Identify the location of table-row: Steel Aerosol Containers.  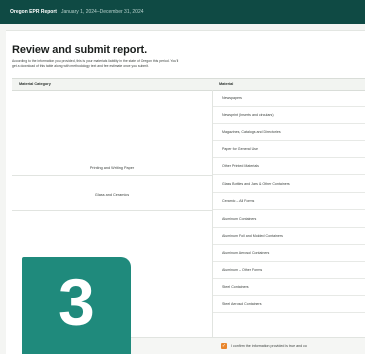
(289, 304).